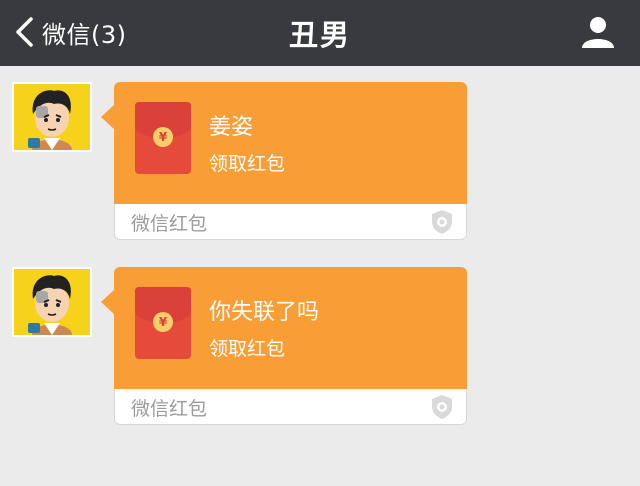 The width and height of the screenshot is (640, 486). I want to click on red-packet-body: ¥ 你失联了吗 领取红包, so click(290, 328).